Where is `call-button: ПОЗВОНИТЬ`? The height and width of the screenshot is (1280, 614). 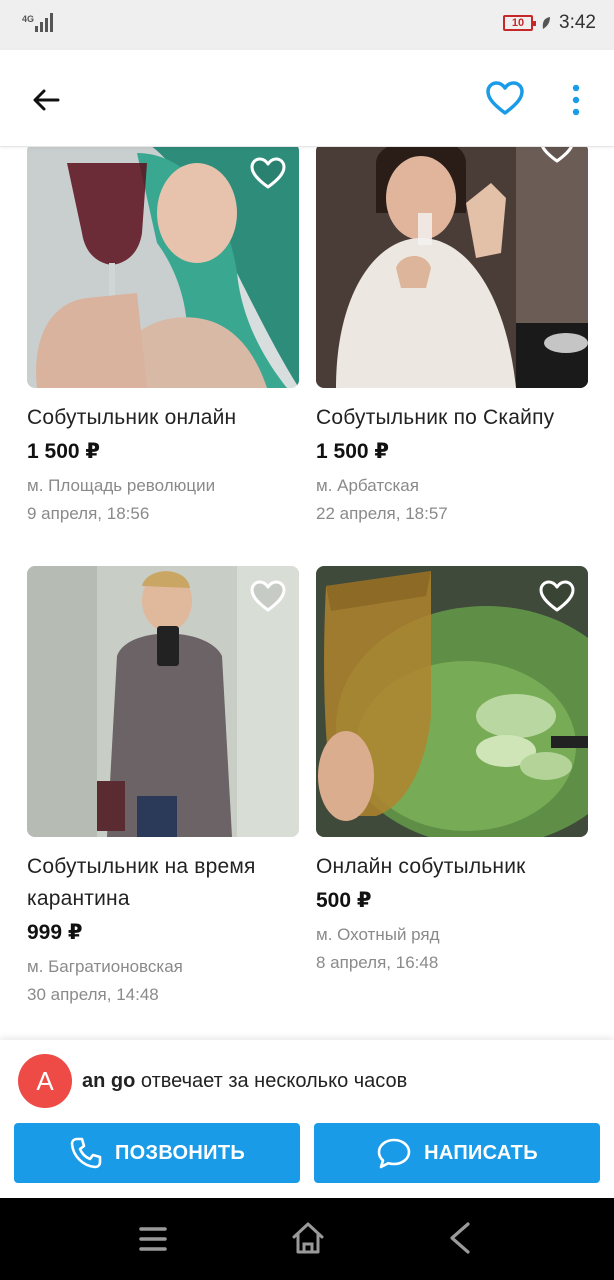
call-button: ПОЗВОНИТЬ is located at coordinates (157, 1153).